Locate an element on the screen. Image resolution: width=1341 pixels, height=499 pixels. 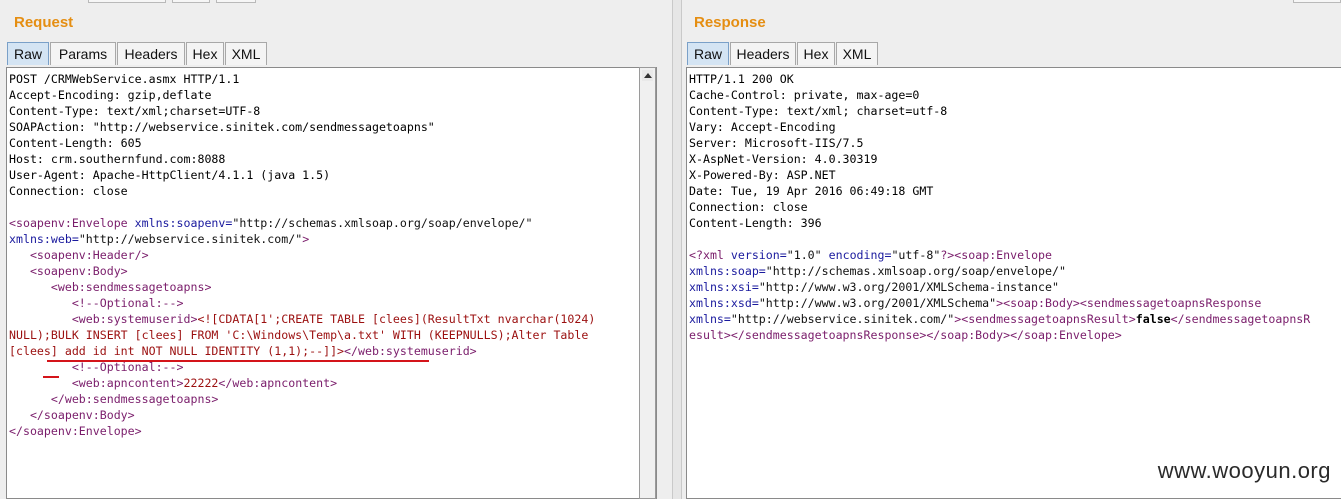
xml-tag: <soapenv:Header/> is located at coordinates (79, 255).